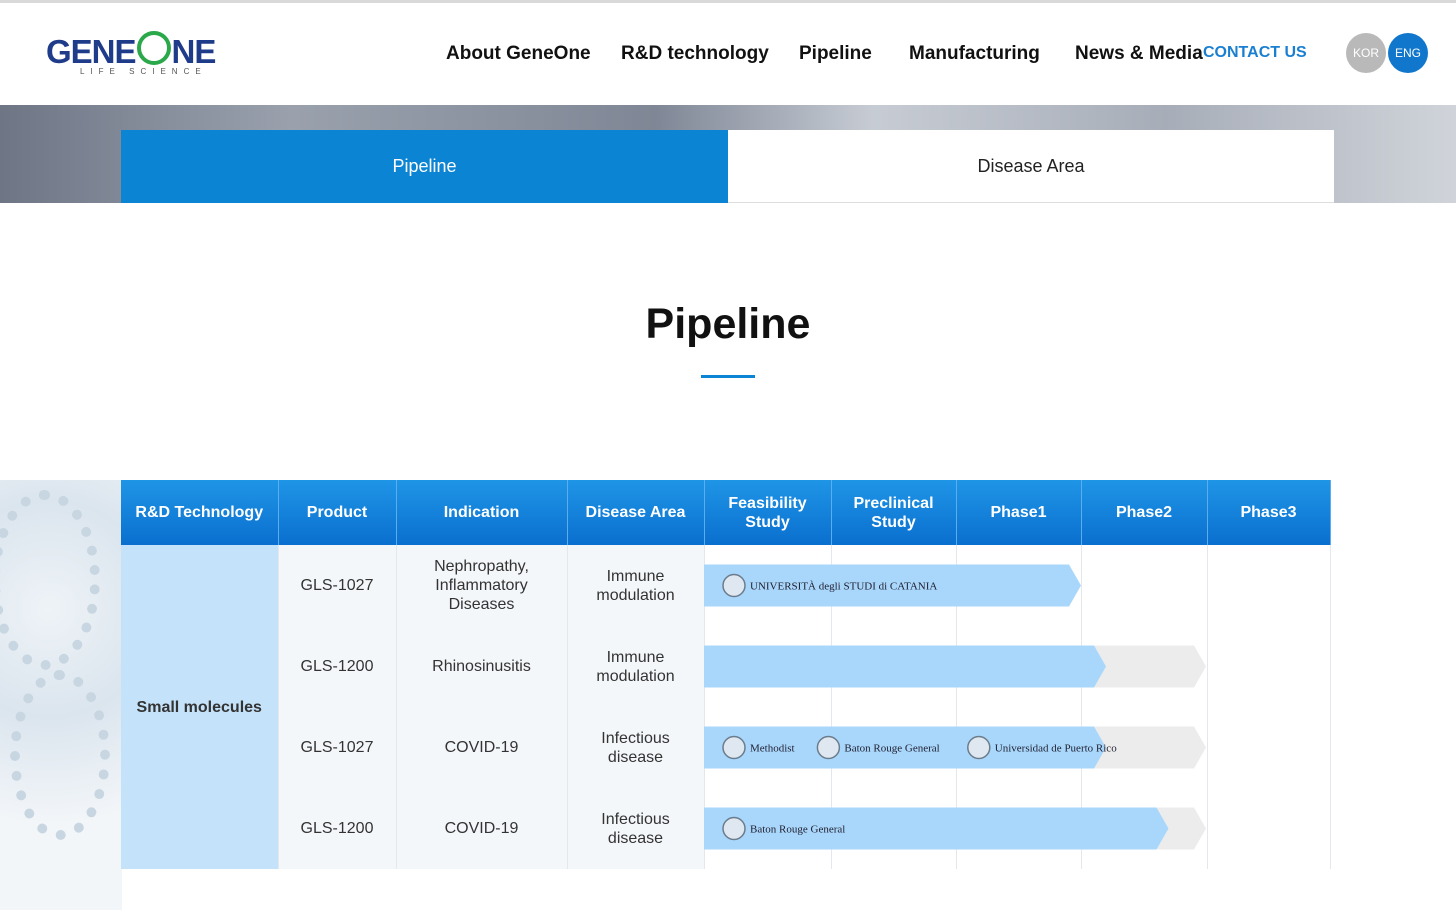 The width and height of the screenshot is (1456, 910). I want to click on header-feasibility: Feasibility Study, so click(768, 512).